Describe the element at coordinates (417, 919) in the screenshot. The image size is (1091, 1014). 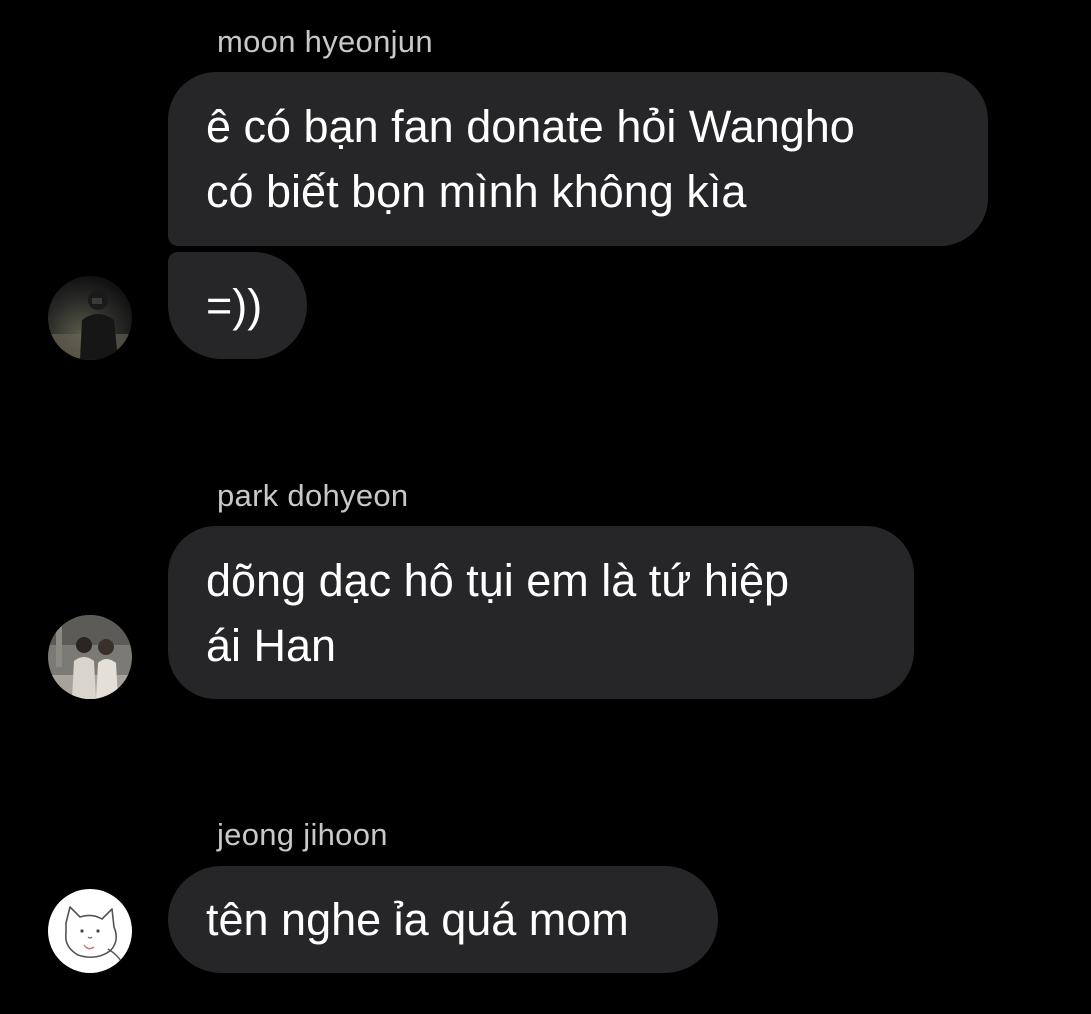
I see `message-line: tên nghe ỉa quá mom` at that location.